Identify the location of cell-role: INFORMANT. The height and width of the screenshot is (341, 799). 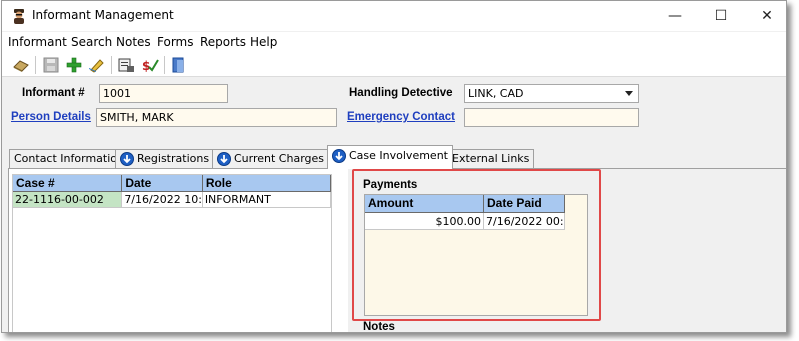
(266, 200).